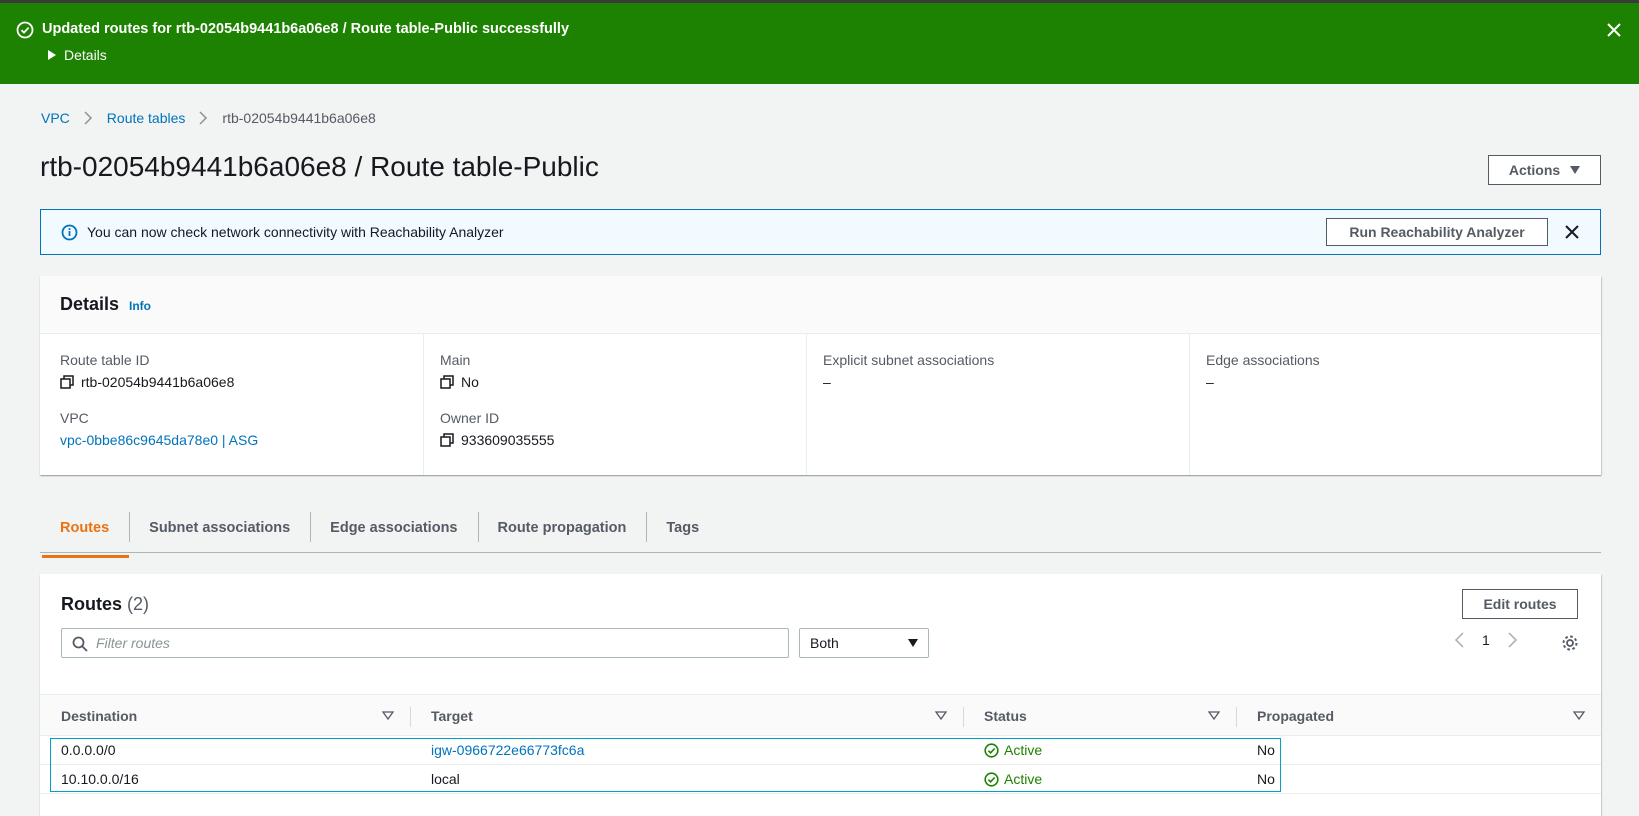  What do you see at coordinates (686, 716) in the screenshot?
I see `column-header-target: Target` at bounding box center [686, 716].